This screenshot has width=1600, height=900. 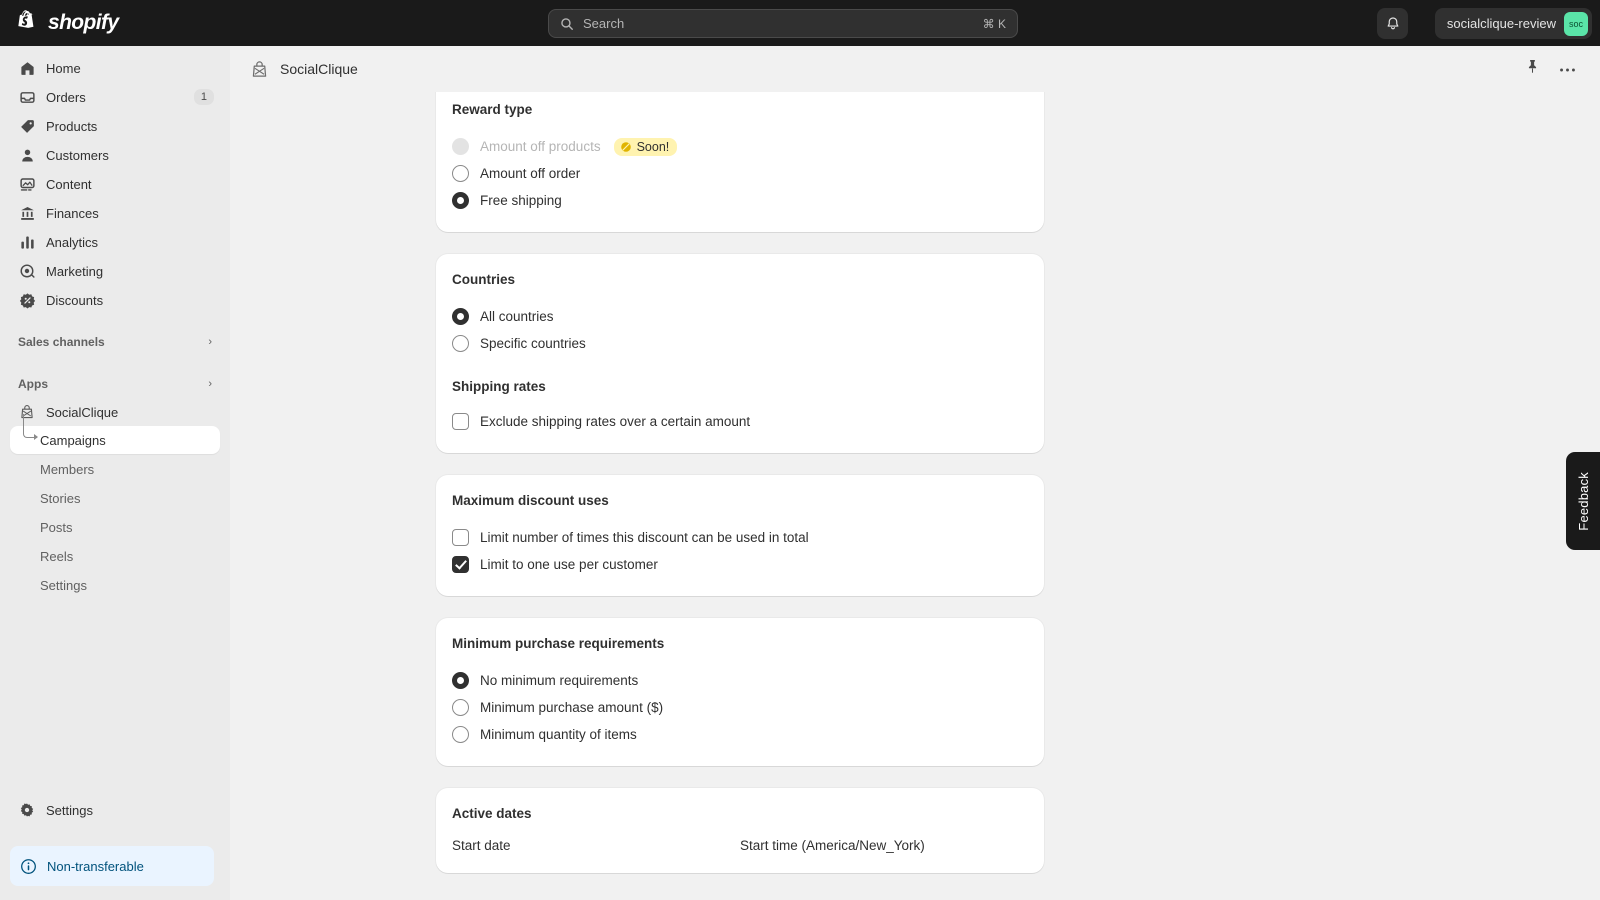 What do you see at coordinates (832, 845) in the screenshot?
I see `start-time-label: Start time (America/New_York)` at bounding box center [832, 845].